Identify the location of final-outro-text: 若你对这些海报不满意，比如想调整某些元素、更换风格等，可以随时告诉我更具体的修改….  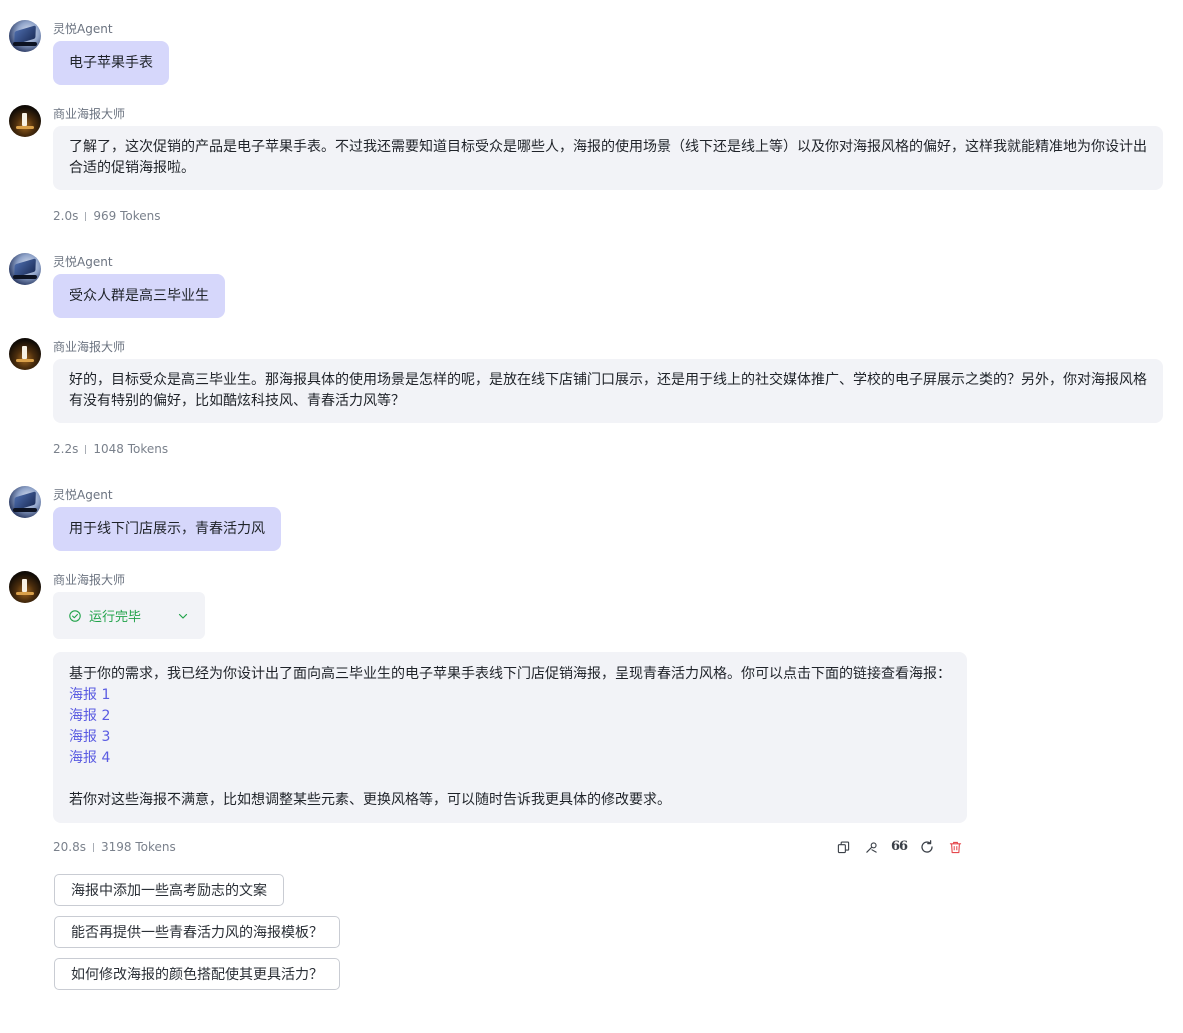
(370, 800).